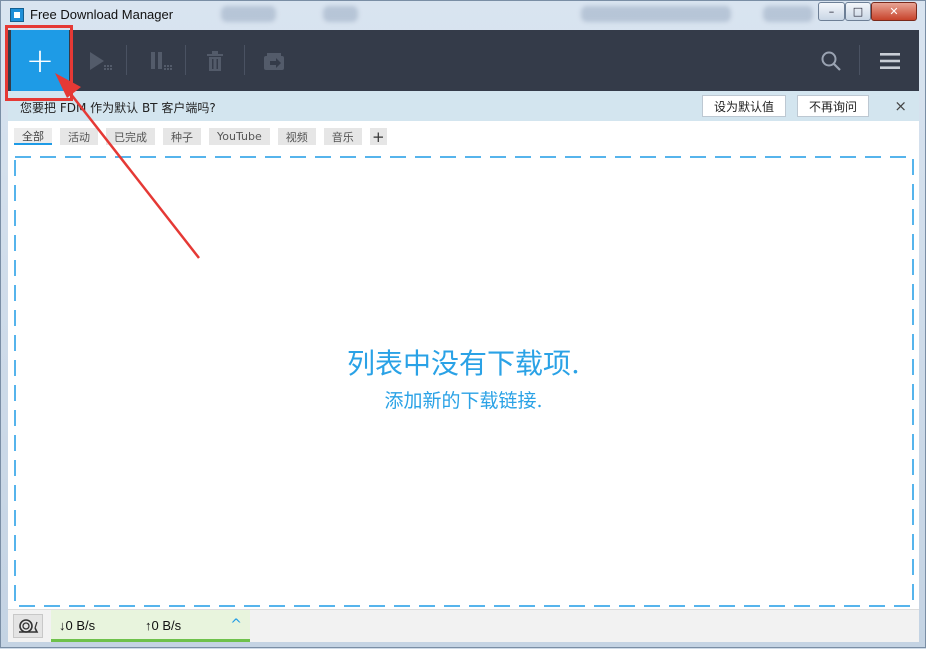 The image size is (926, 649). I want to click on close-window-button: ✕, so click(894, 11).